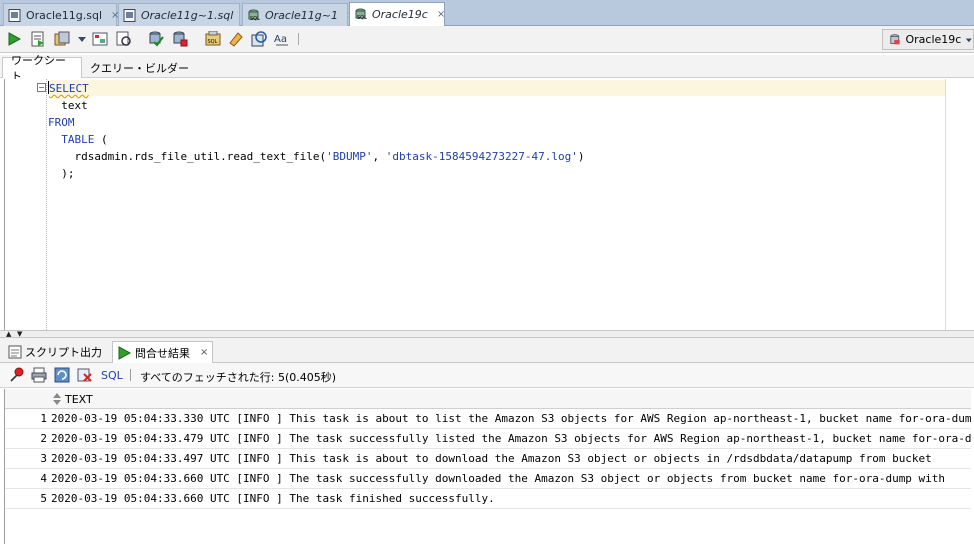 This screenshot has height=544, width=974. What do you see at coordinates (100, 39) in the screenshot?
I see `explain-plan-icon` at bounding box center [100, 39].